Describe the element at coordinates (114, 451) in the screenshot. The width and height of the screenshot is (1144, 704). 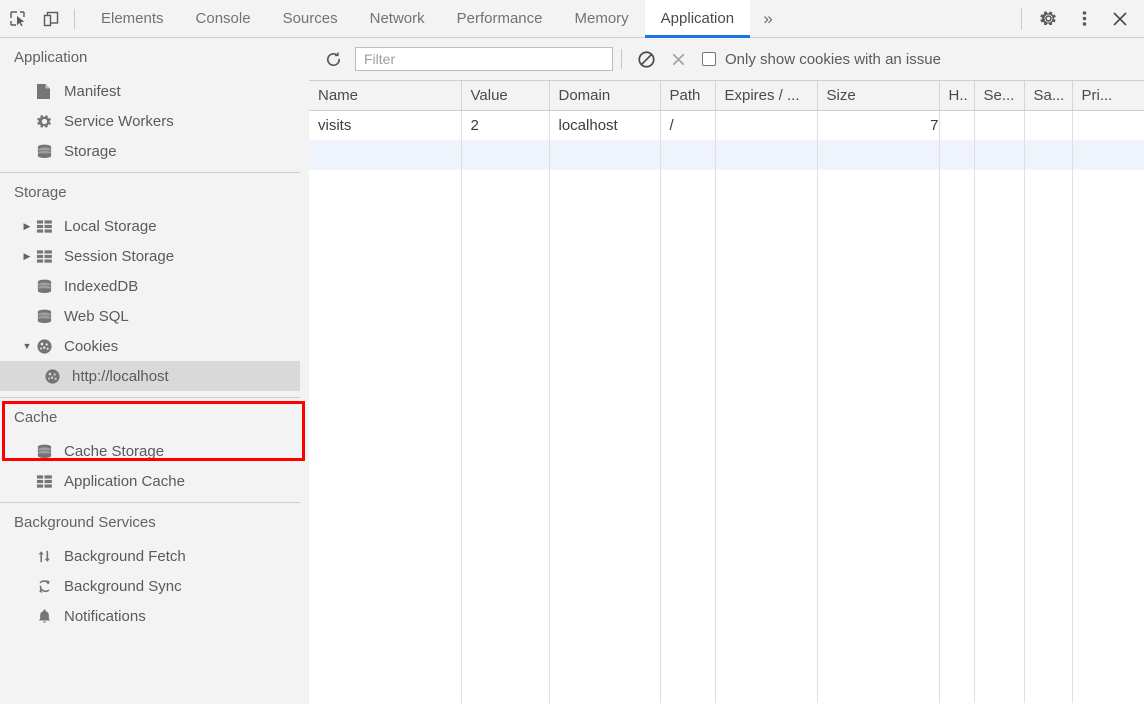
I see `sidebar-item-label: Cache Storage` at that location.